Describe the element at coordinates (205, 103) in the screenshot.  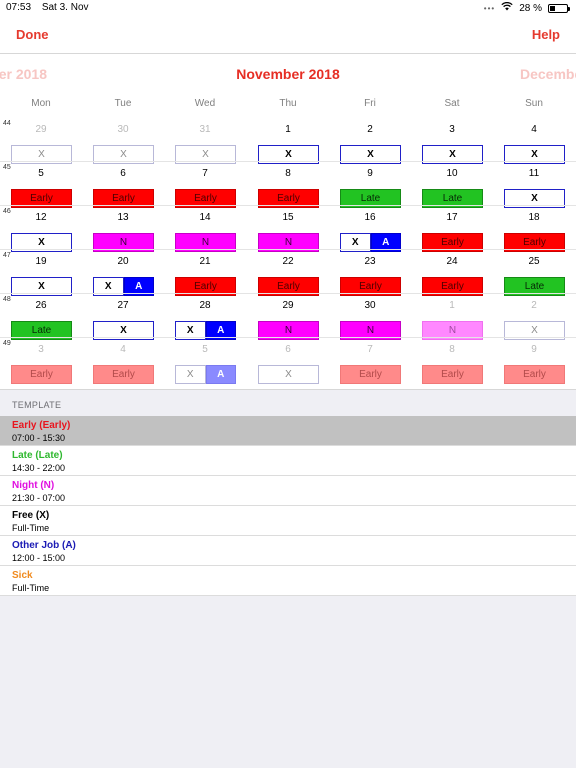
I see `weekday-label: Wed` at that location.